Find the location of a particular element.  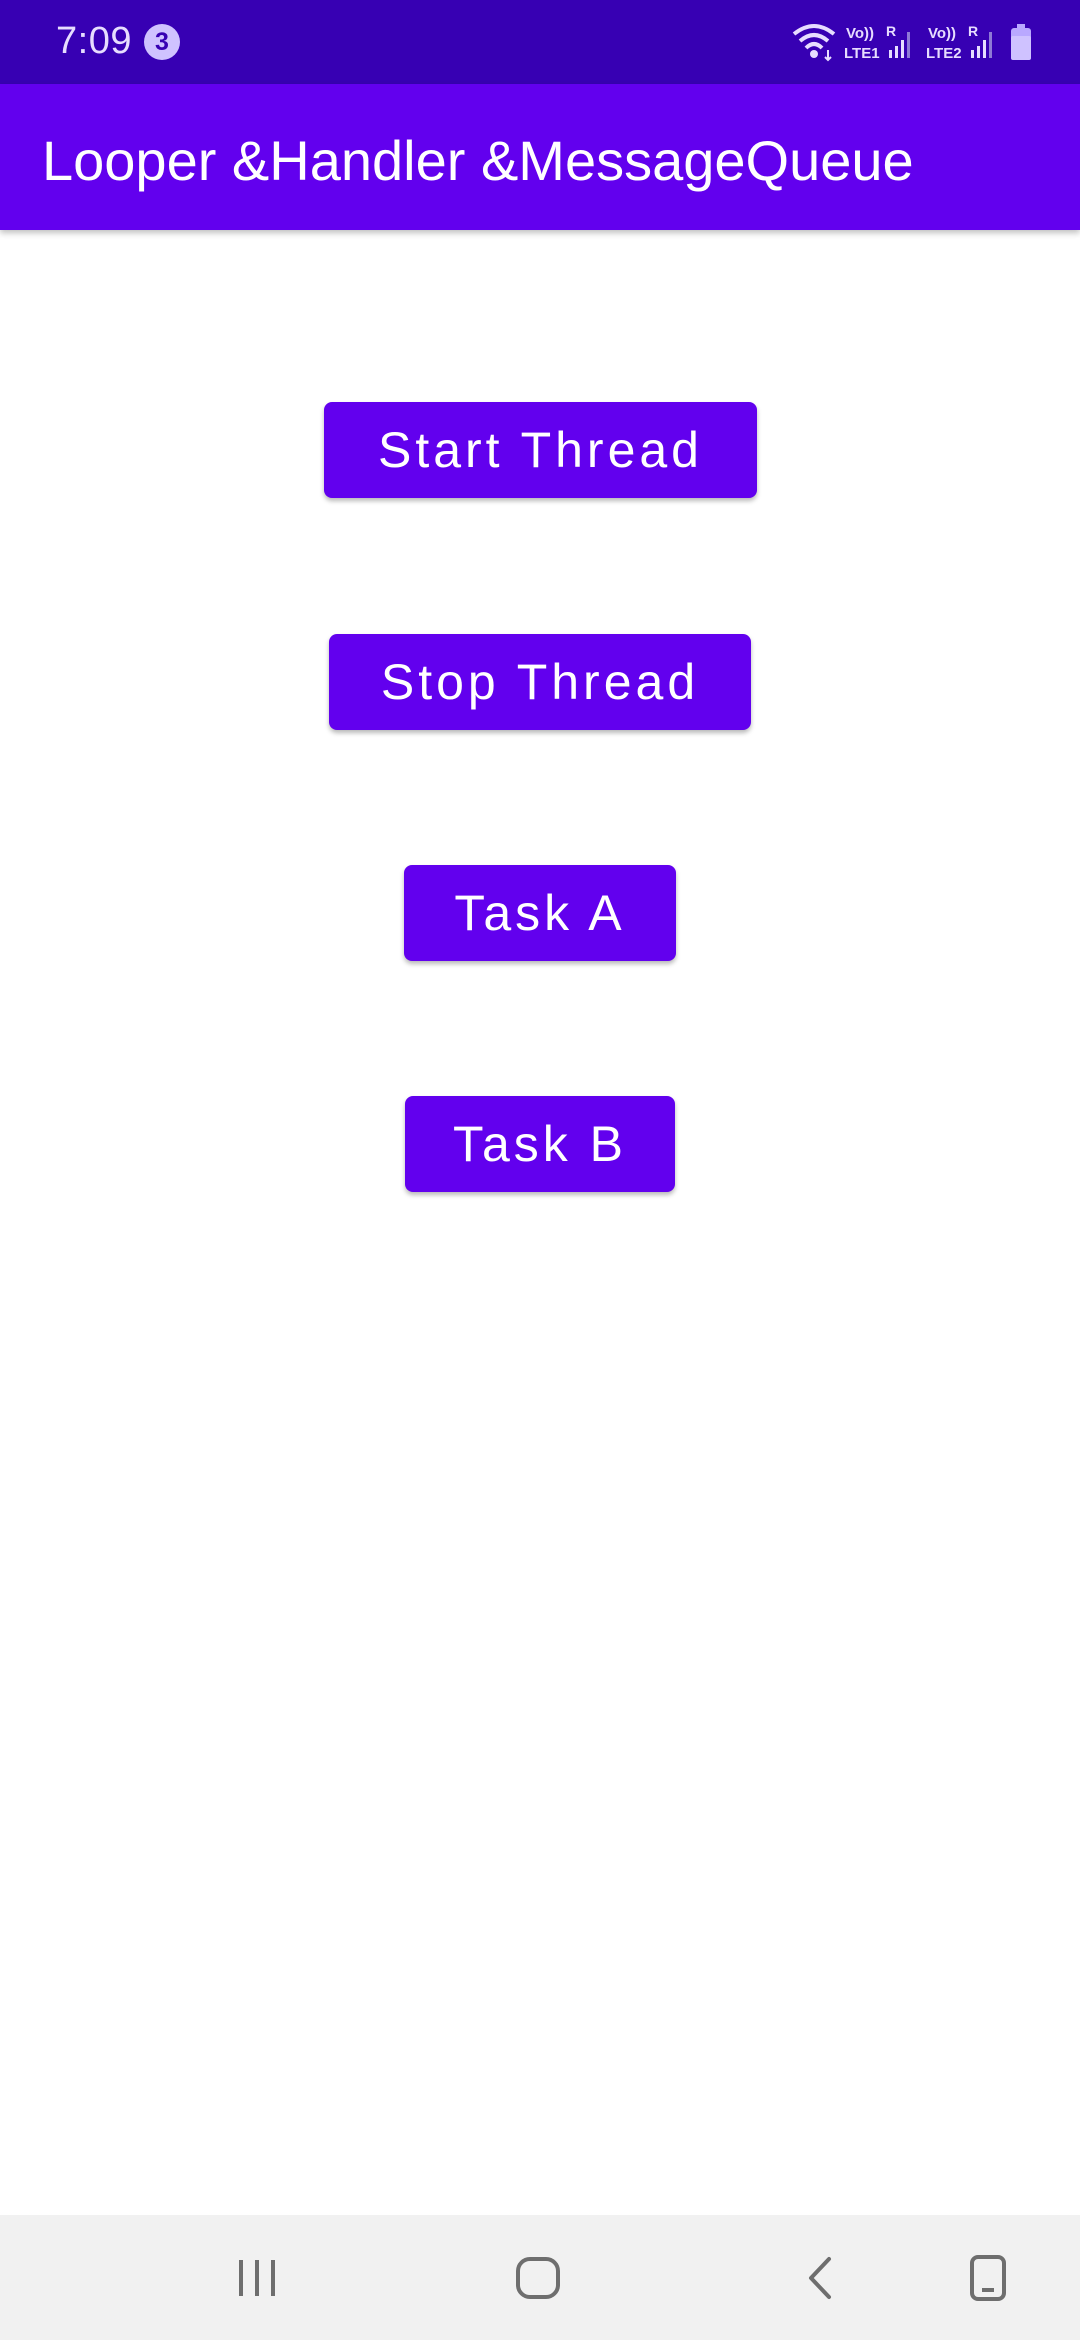

back-icon is located at coordinates (820, 2277).